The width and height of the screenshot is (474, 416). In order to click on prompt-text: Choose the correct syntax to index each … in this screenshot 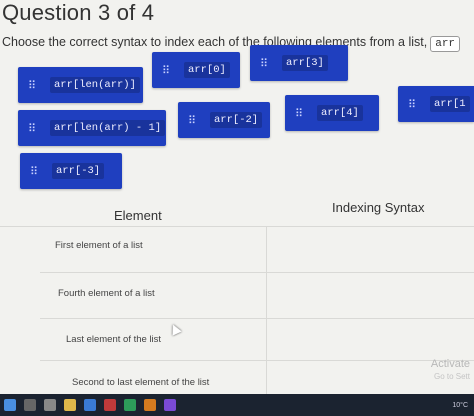, I will do `click(215, 42)`.